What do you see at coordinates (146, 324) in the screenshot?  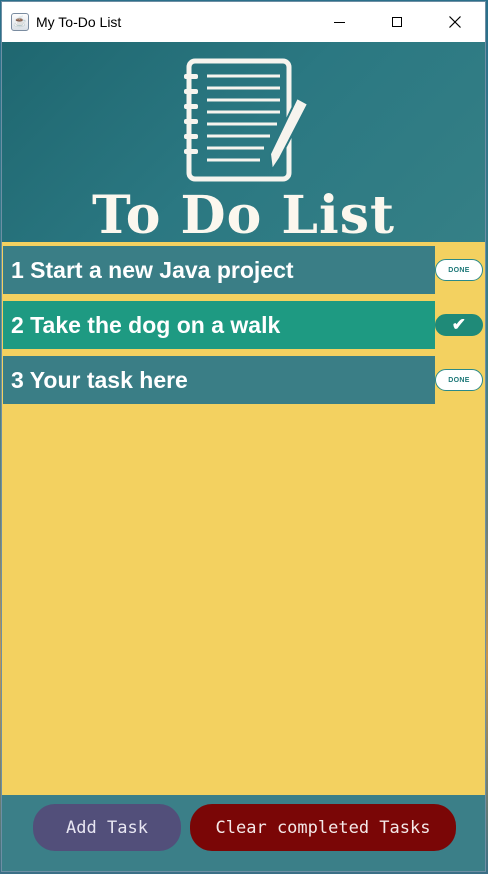 I see `task-label: 2 Take the dog on a walk` at bounding box center [146, 324].